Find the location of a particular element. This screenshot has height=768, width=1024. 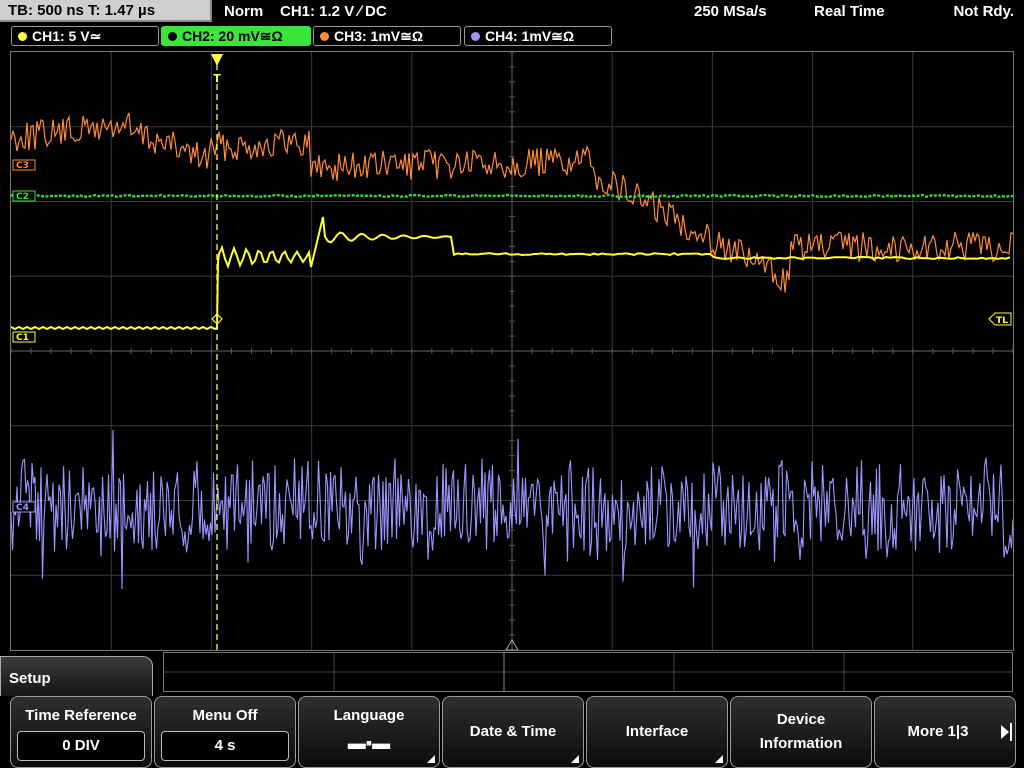

device-information-softkey: Device Information is located at coordinates (801, 732).